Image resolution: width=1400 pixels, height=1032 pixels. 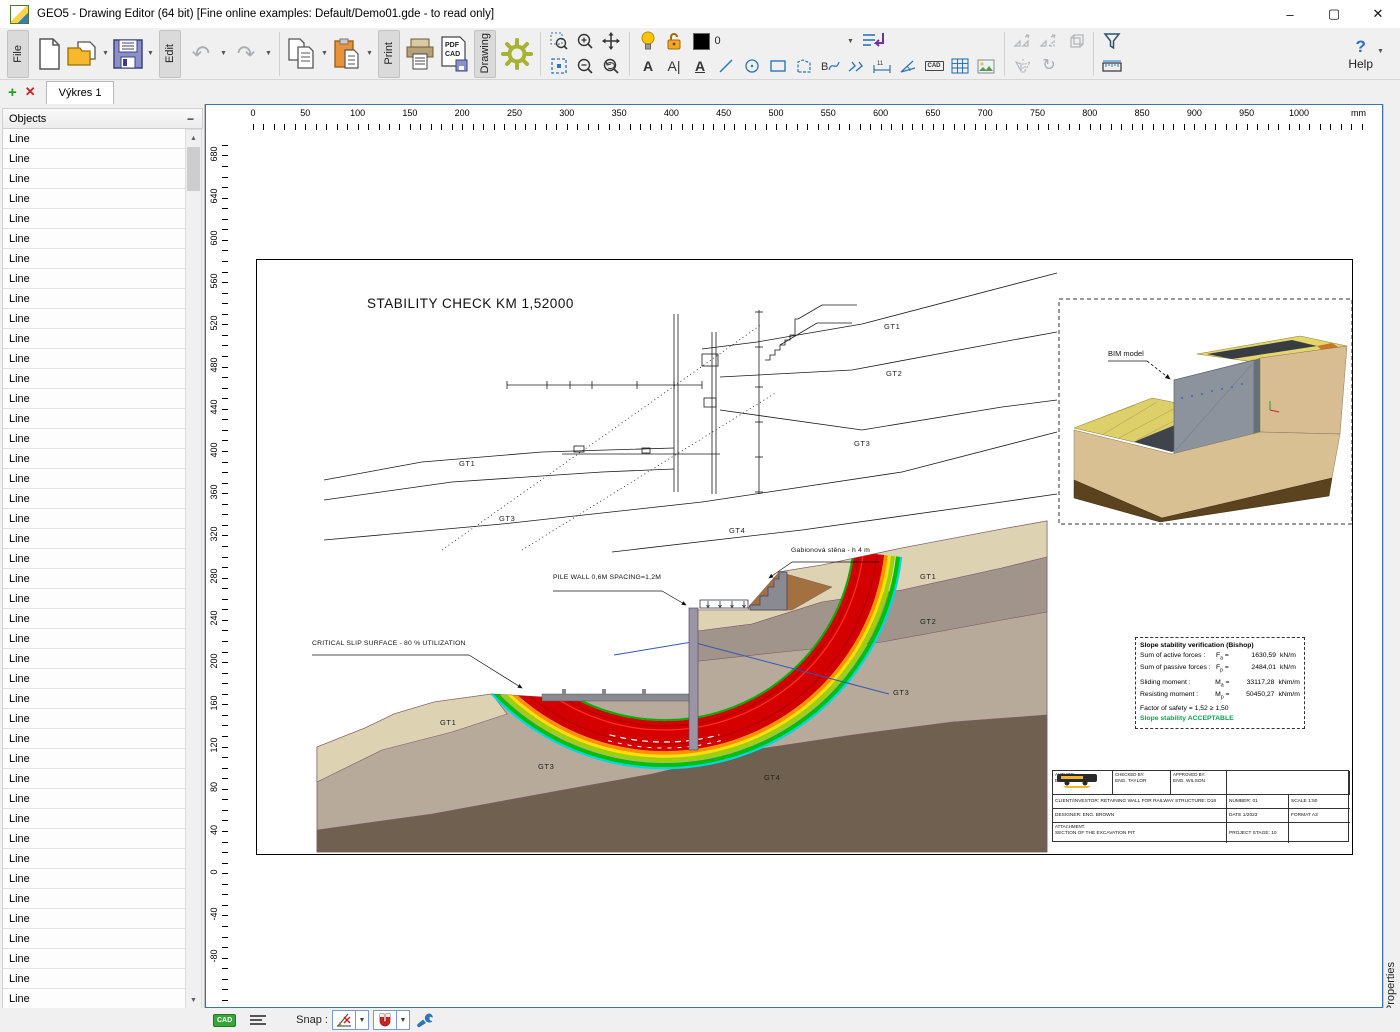 What do you see at coordinates (190, 119) in the screenshot?
I see `collapse-panel-button: −` at bounding box center [190, 119].